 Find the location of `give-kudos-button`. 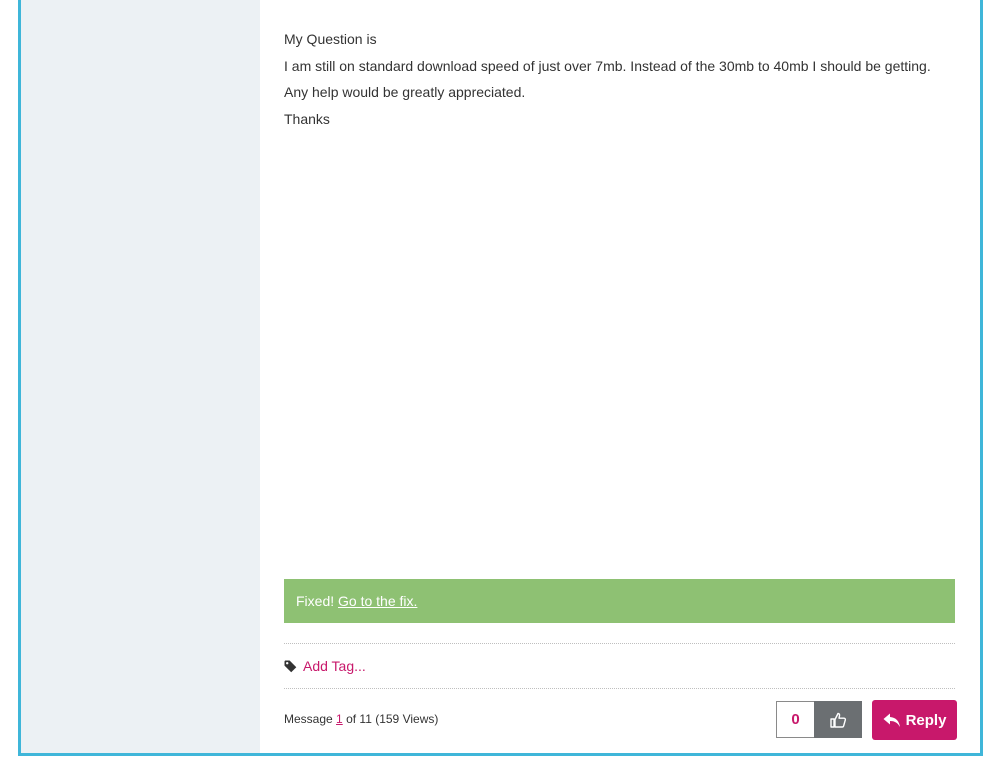

give-kudos-button is located at coordinates (838, 719).